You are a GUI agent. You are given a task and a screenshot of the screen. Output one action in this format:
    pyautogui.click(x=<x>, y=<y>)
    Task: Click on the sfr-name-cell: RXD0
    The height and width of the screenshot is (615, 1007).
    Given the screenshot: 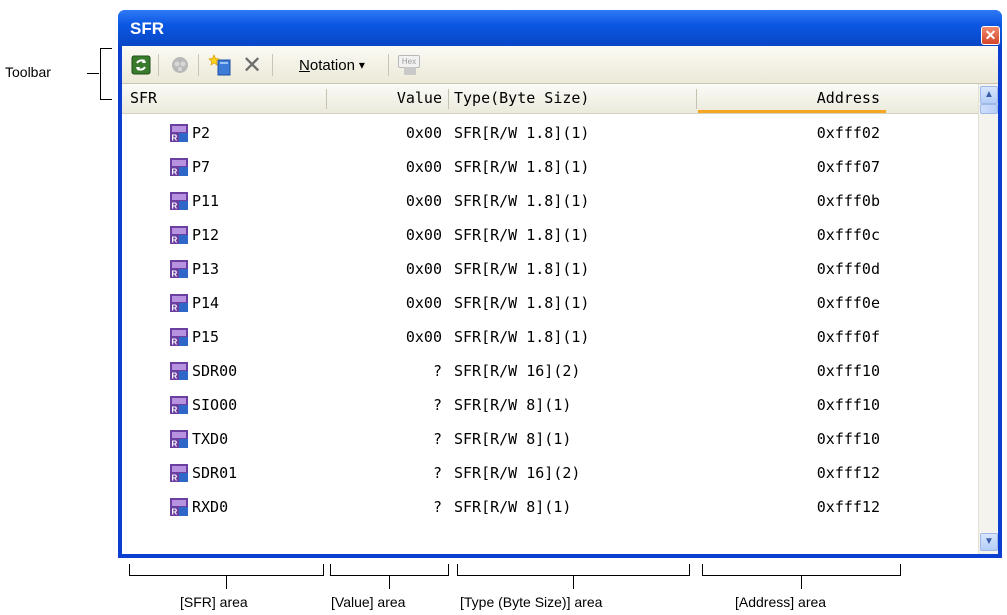 What is the action you would take?
    pyautogui.click(x=210, y=507)
    